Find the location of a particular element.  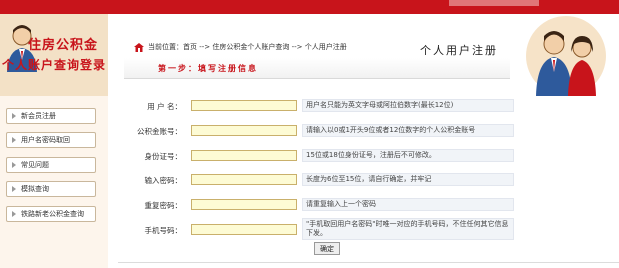

id-number-label: 身份证号： is located at coordinates (163, 156).